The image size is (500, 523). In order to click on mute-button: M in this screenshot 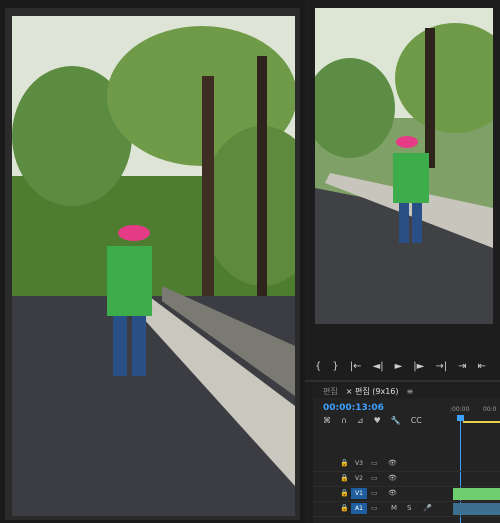, I will do `click(394, 508)`.